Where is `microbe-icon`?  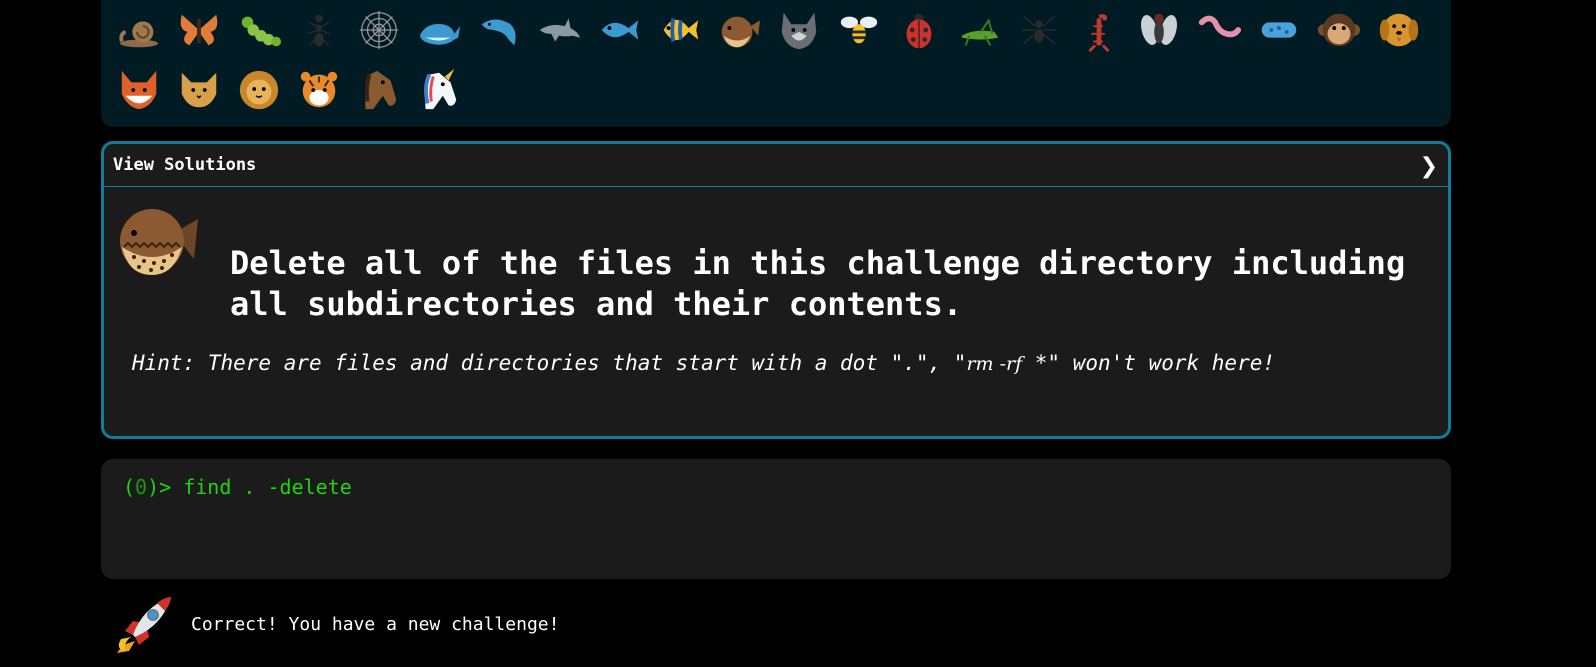
microbe-icon is located at coordinates (1279, 30).